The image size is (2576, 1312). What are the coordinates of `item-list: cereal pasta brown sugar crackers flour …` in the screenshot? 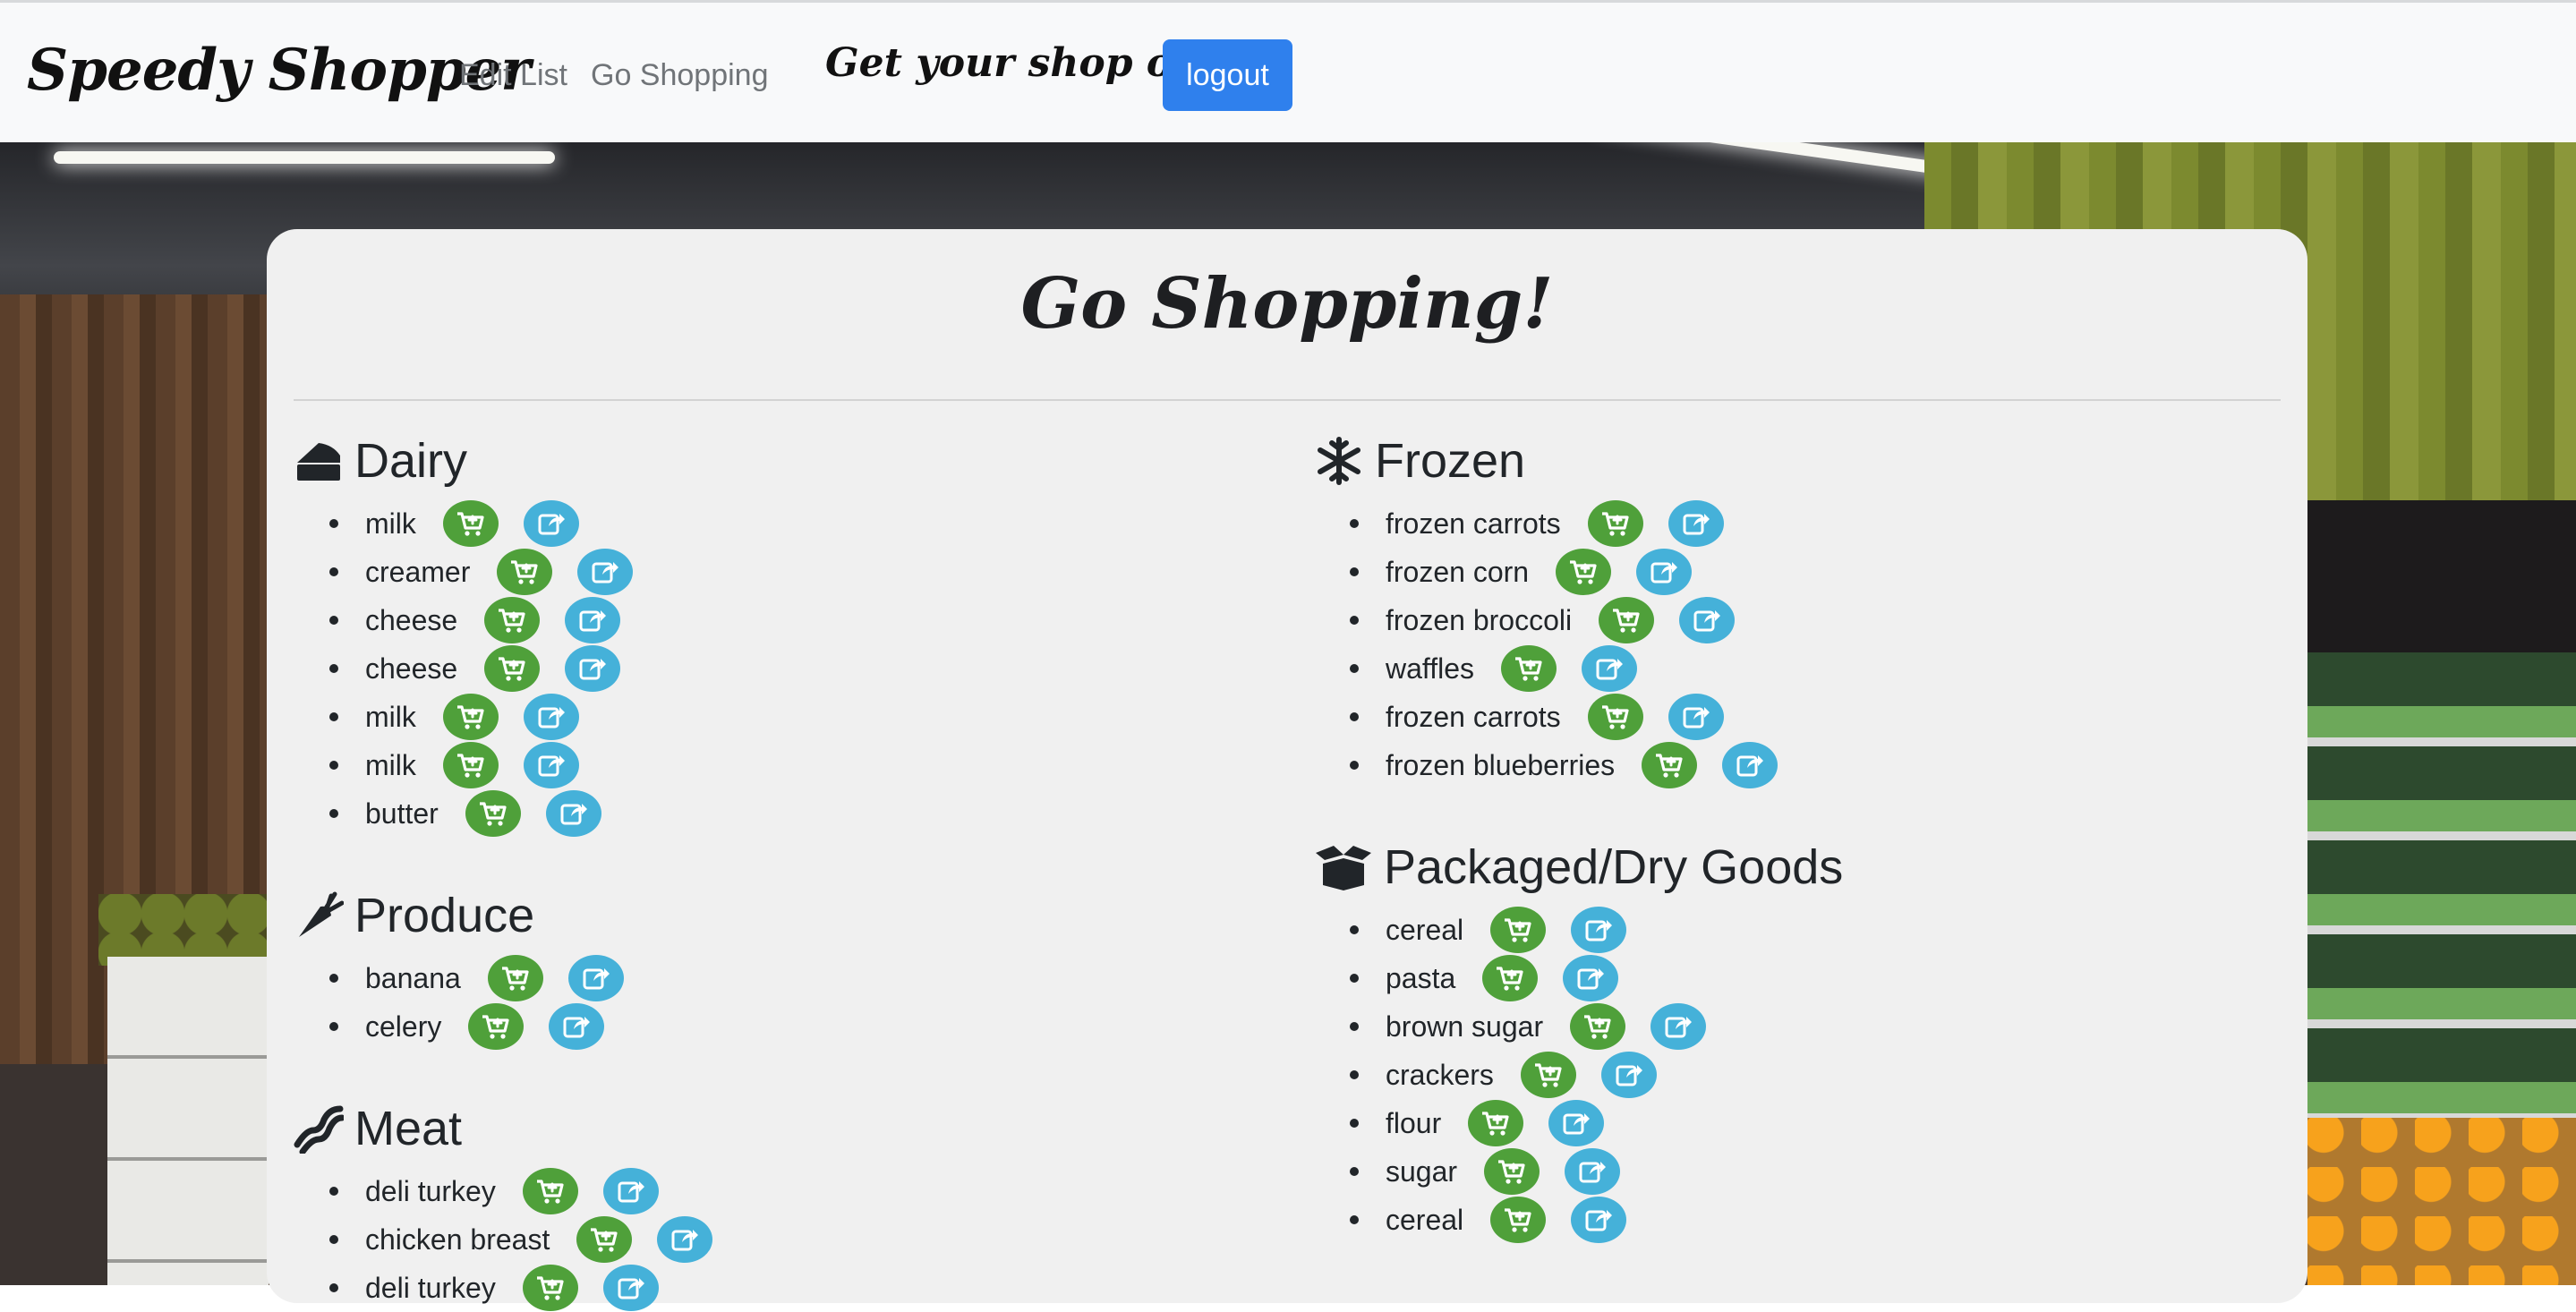 It's located at (1578, 1075).